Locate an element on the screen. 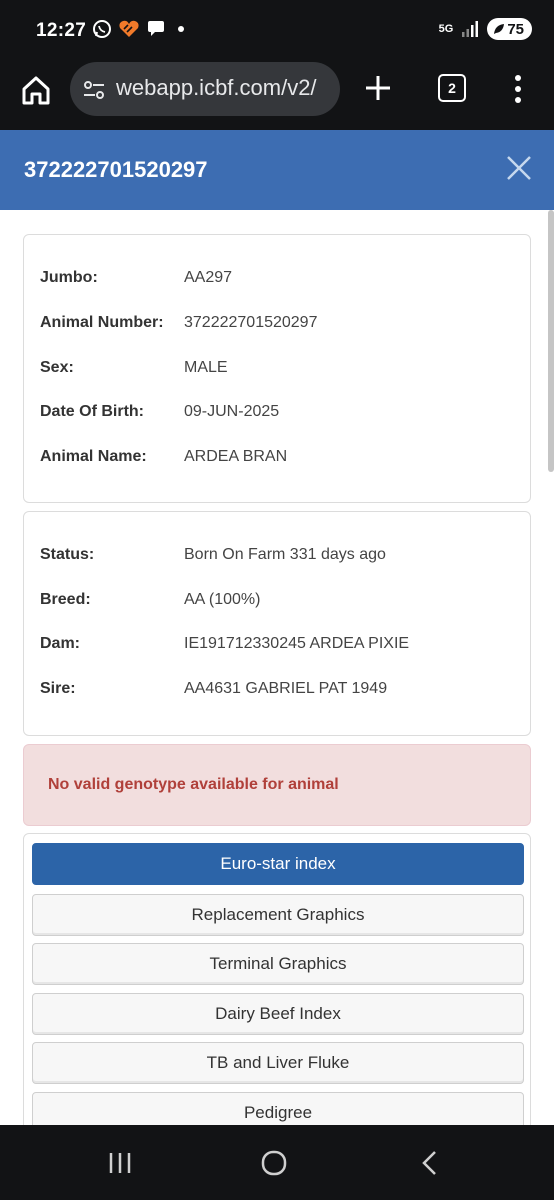 The height and width of the screenshot is (1200, 554). tabs-icon: 2 is located at coordinates (452, 88).